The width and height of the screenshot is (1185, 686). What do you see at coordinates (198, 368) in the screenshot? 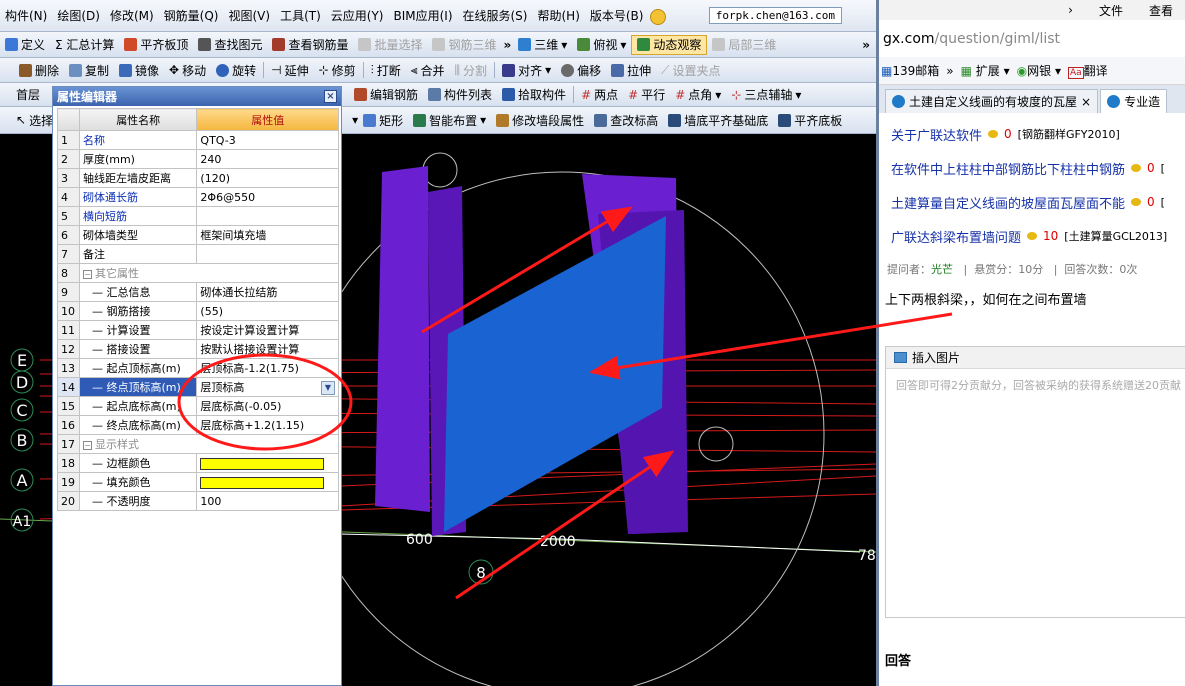
I see `prop-row-start-top-elev: 13— 起点顶标高(m) 层顶标高-1.2(1.75)` at bounding box center [198, 368].